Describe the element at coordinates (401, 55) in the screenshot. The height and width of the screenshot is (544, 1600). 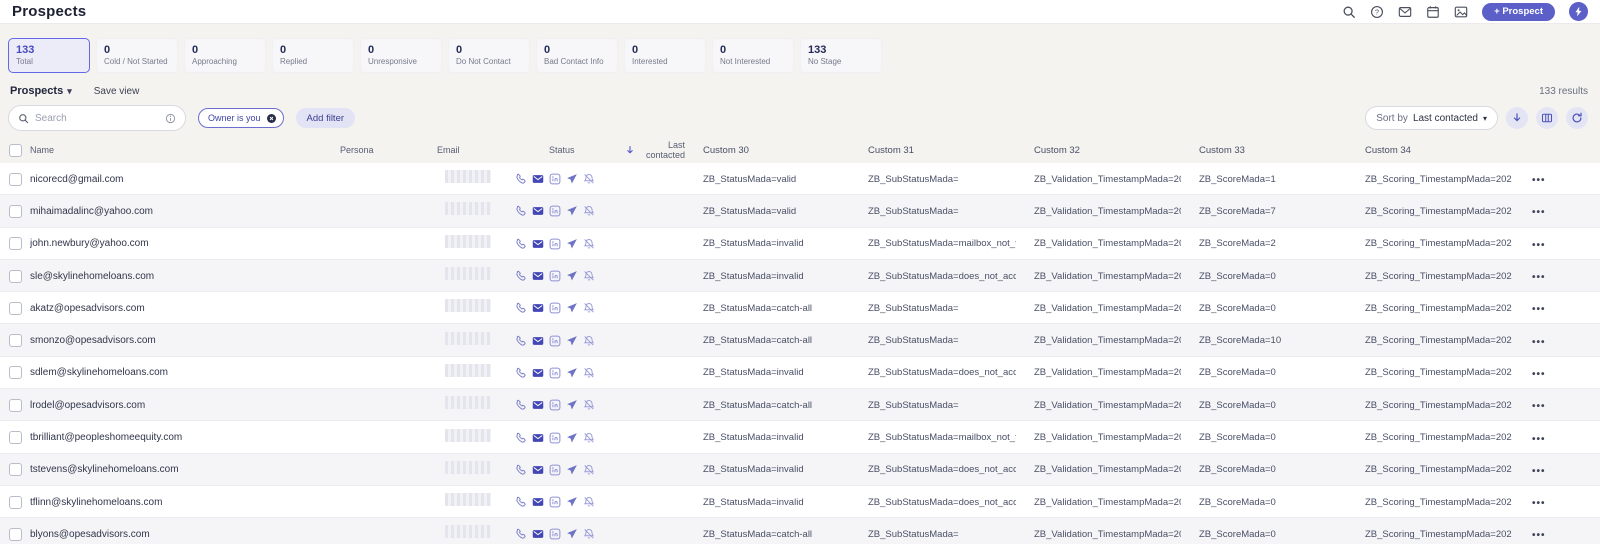
I see `stage-stat-card: 0 Unresponsive` at that location.